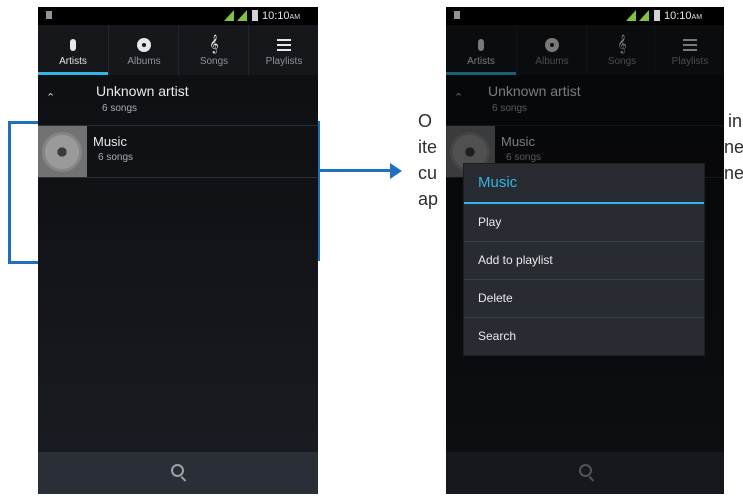  I want to click on artist-name: Unknown artist, so click(142, 91).